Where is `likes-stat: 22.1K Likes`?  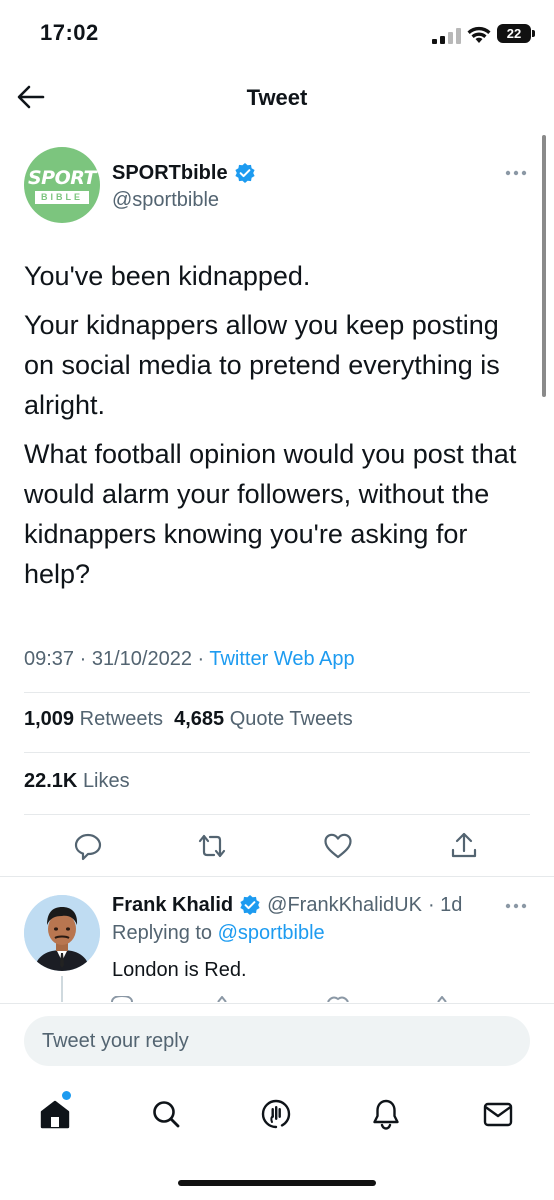 likes-stat: 22.1K Likes is located at coordinates (77, 781).